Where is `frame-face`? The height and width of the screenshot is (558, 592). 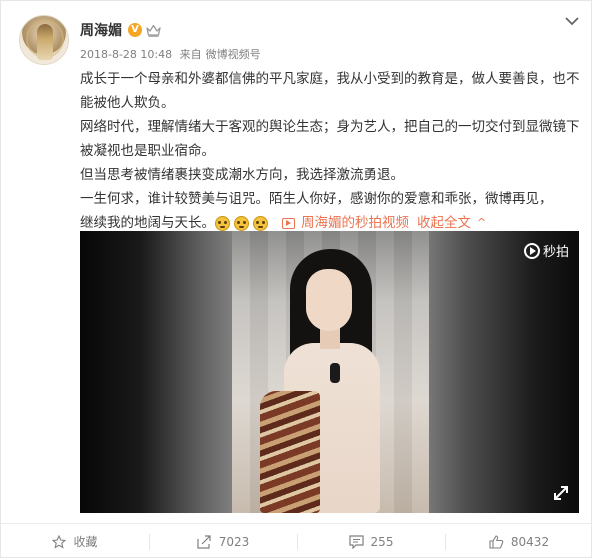 frame-face is located at coordinates (329, 300).